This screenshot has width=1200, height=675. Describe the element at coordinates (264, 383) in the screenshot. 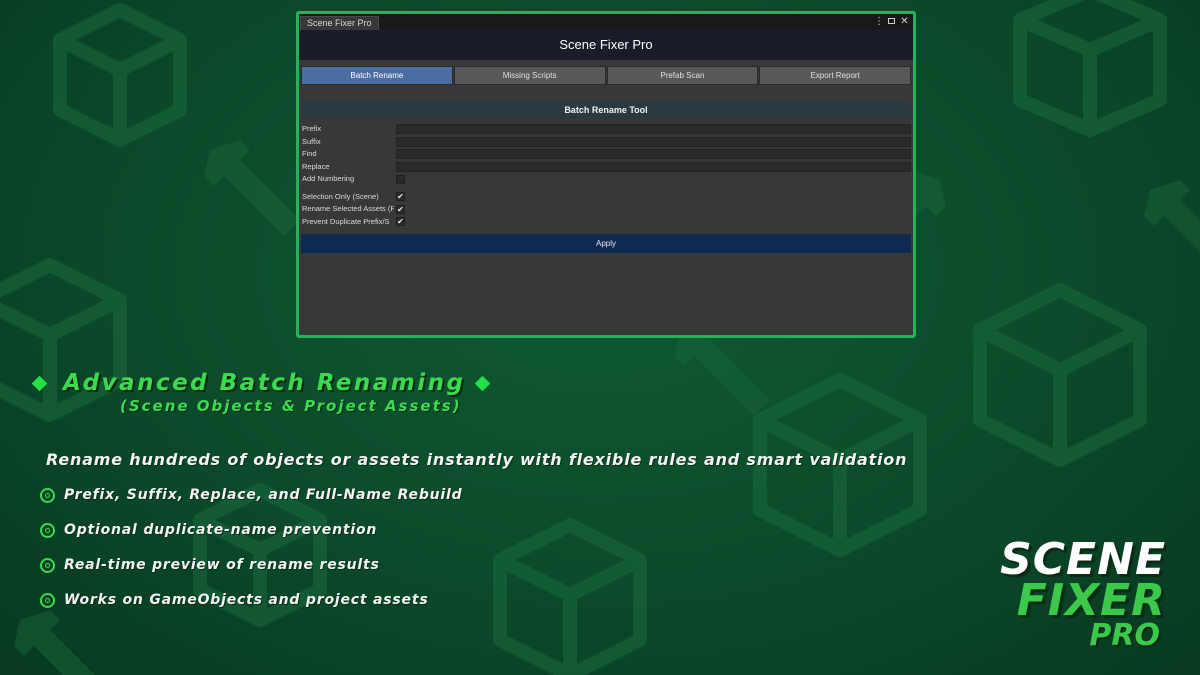

I see `headline-text: Advanced Batch Renaming` at that location.